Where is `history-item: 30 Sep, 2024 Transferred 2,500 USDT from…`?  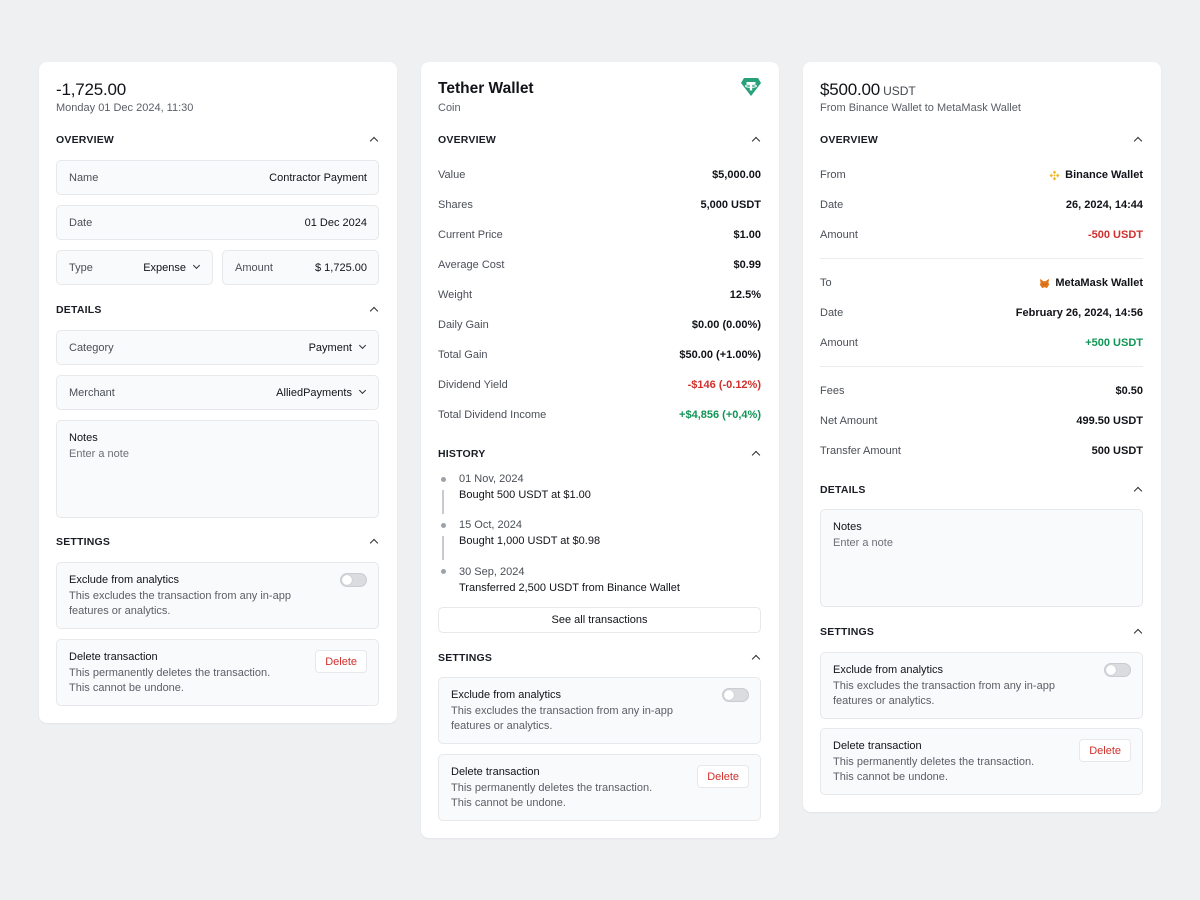 history-item: 30 Sep, 2024 Transferred 2,500 USDT from… is located at coordinates (569, 580).